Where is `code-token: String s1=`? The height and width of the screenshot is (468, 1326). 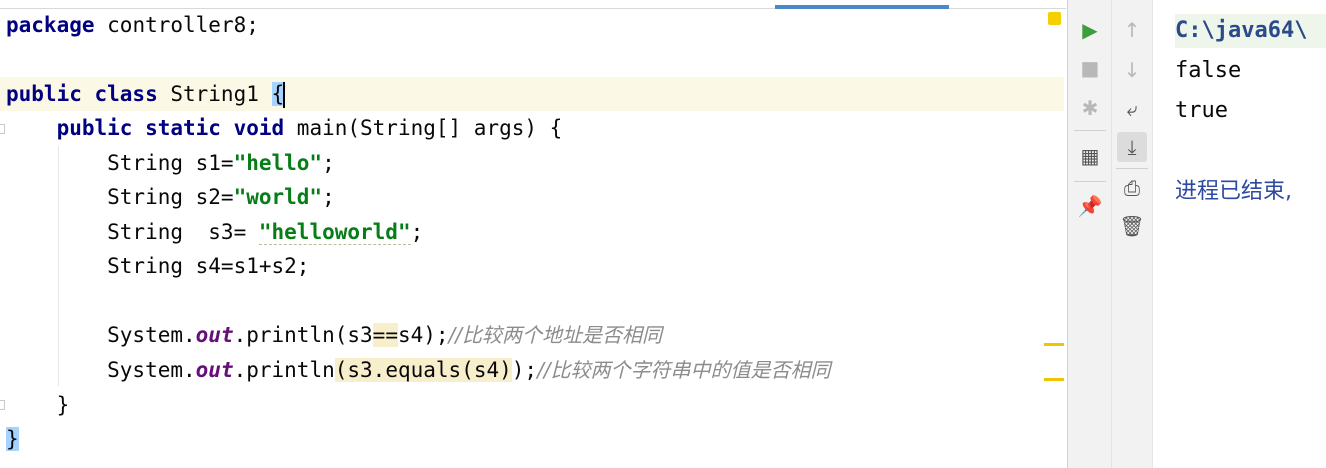
code-token: String s1= is located at coordinates (120, 163).